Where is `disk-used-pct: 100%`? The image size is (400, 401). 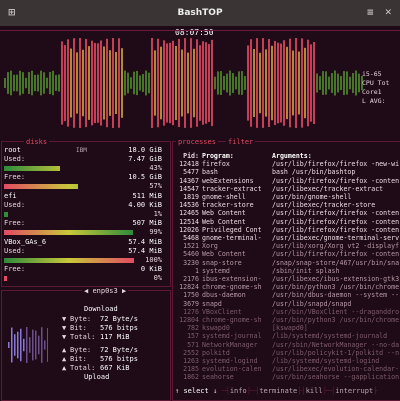
disk-used-pct: 100% is located at coordinates (153, 260).